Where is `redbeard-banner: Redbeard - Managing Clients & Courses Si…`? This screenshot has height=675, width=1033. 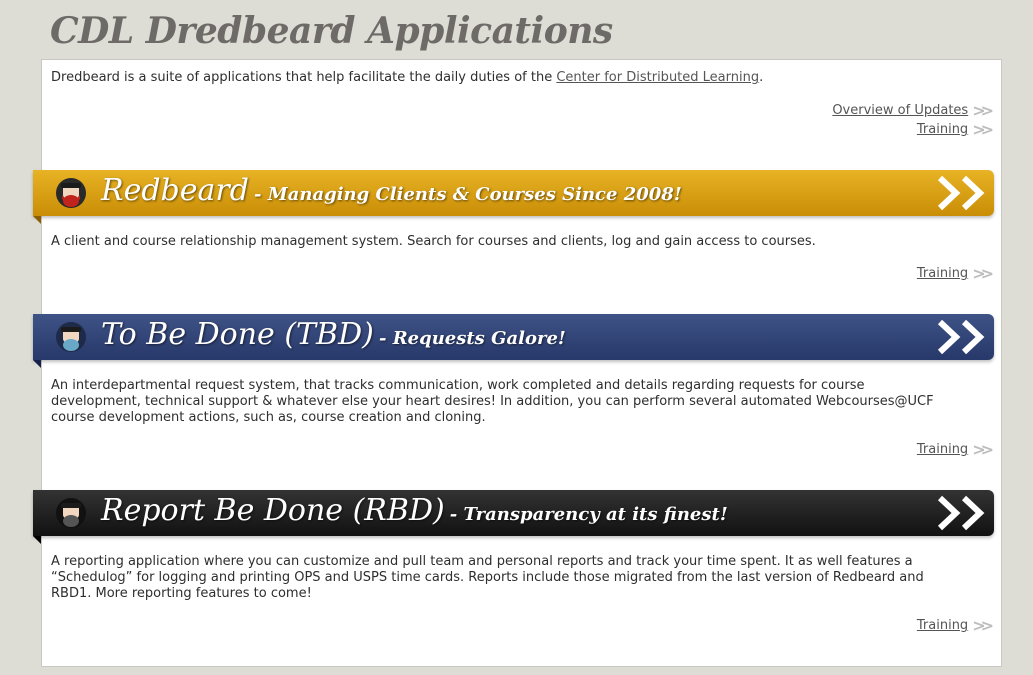
redbeard-banner: Redbeard - Managing Clients & Courses Si… is located at coordinates (513, 197).